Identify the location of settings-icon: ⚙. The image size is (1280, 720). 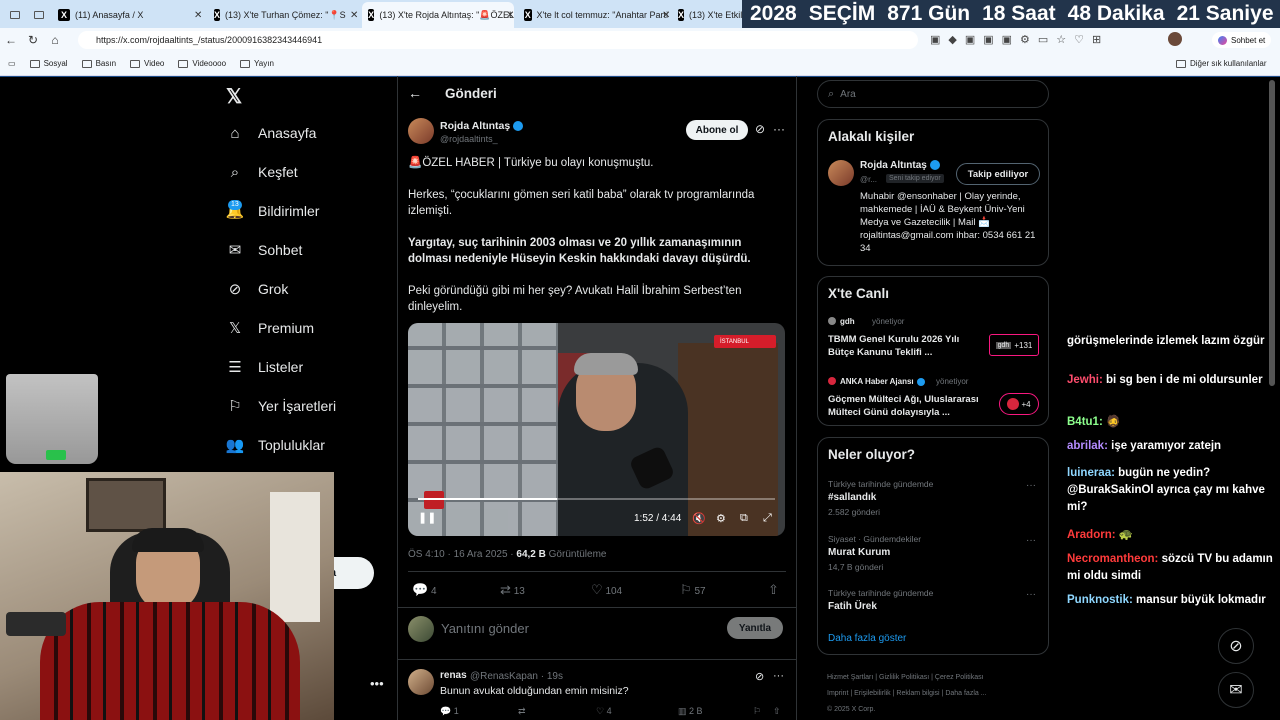
(721, 518).